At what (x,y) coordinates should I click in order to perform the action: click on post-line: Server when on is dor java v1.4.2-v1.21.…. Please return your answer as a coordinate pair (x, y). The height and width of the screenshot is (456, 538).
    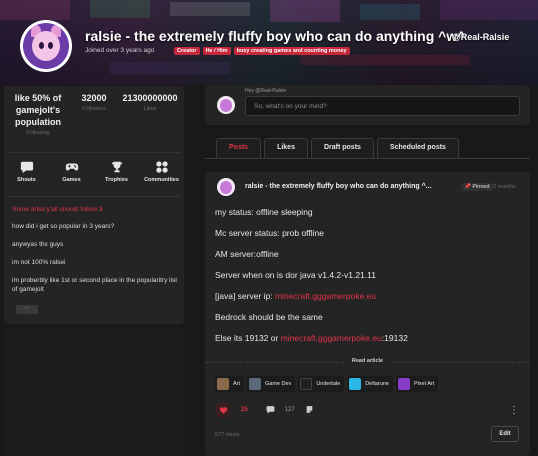
    Looking at the image, I should click on (295, 275).